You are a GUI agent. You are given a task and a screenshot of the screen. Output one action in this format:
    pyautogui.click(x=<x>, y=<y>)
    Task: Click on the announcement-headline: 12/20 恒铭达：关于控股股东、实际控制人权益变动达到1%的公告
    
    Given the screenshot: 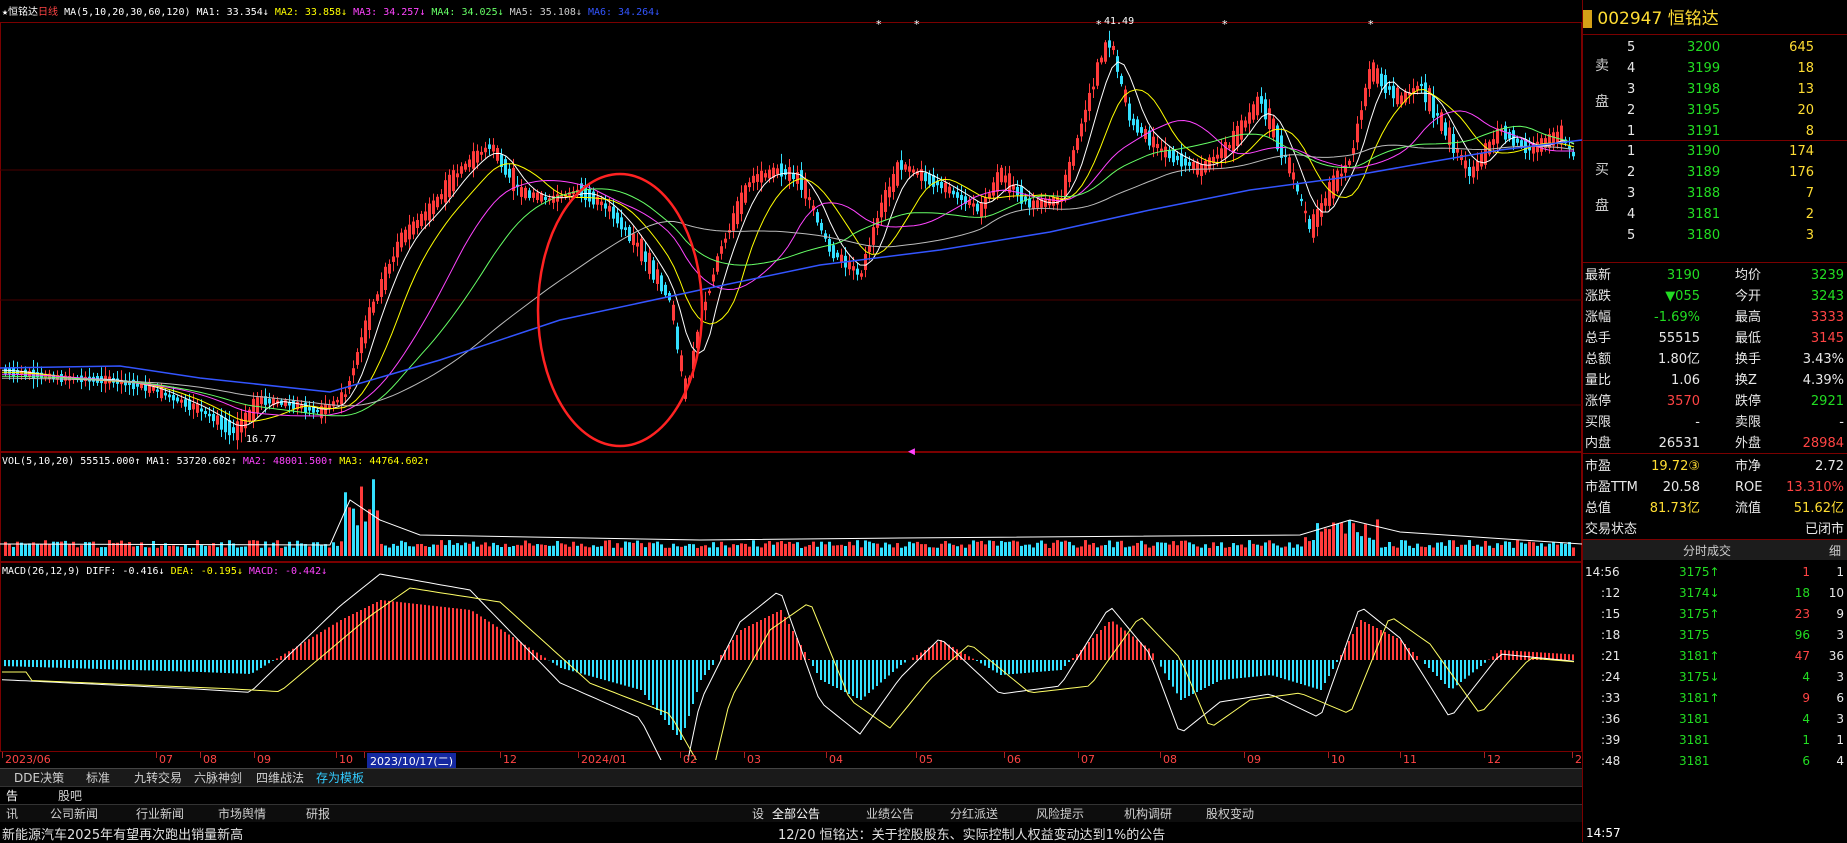 What is the action you would take?
    pyautogui.click(x=971, y=833)
    